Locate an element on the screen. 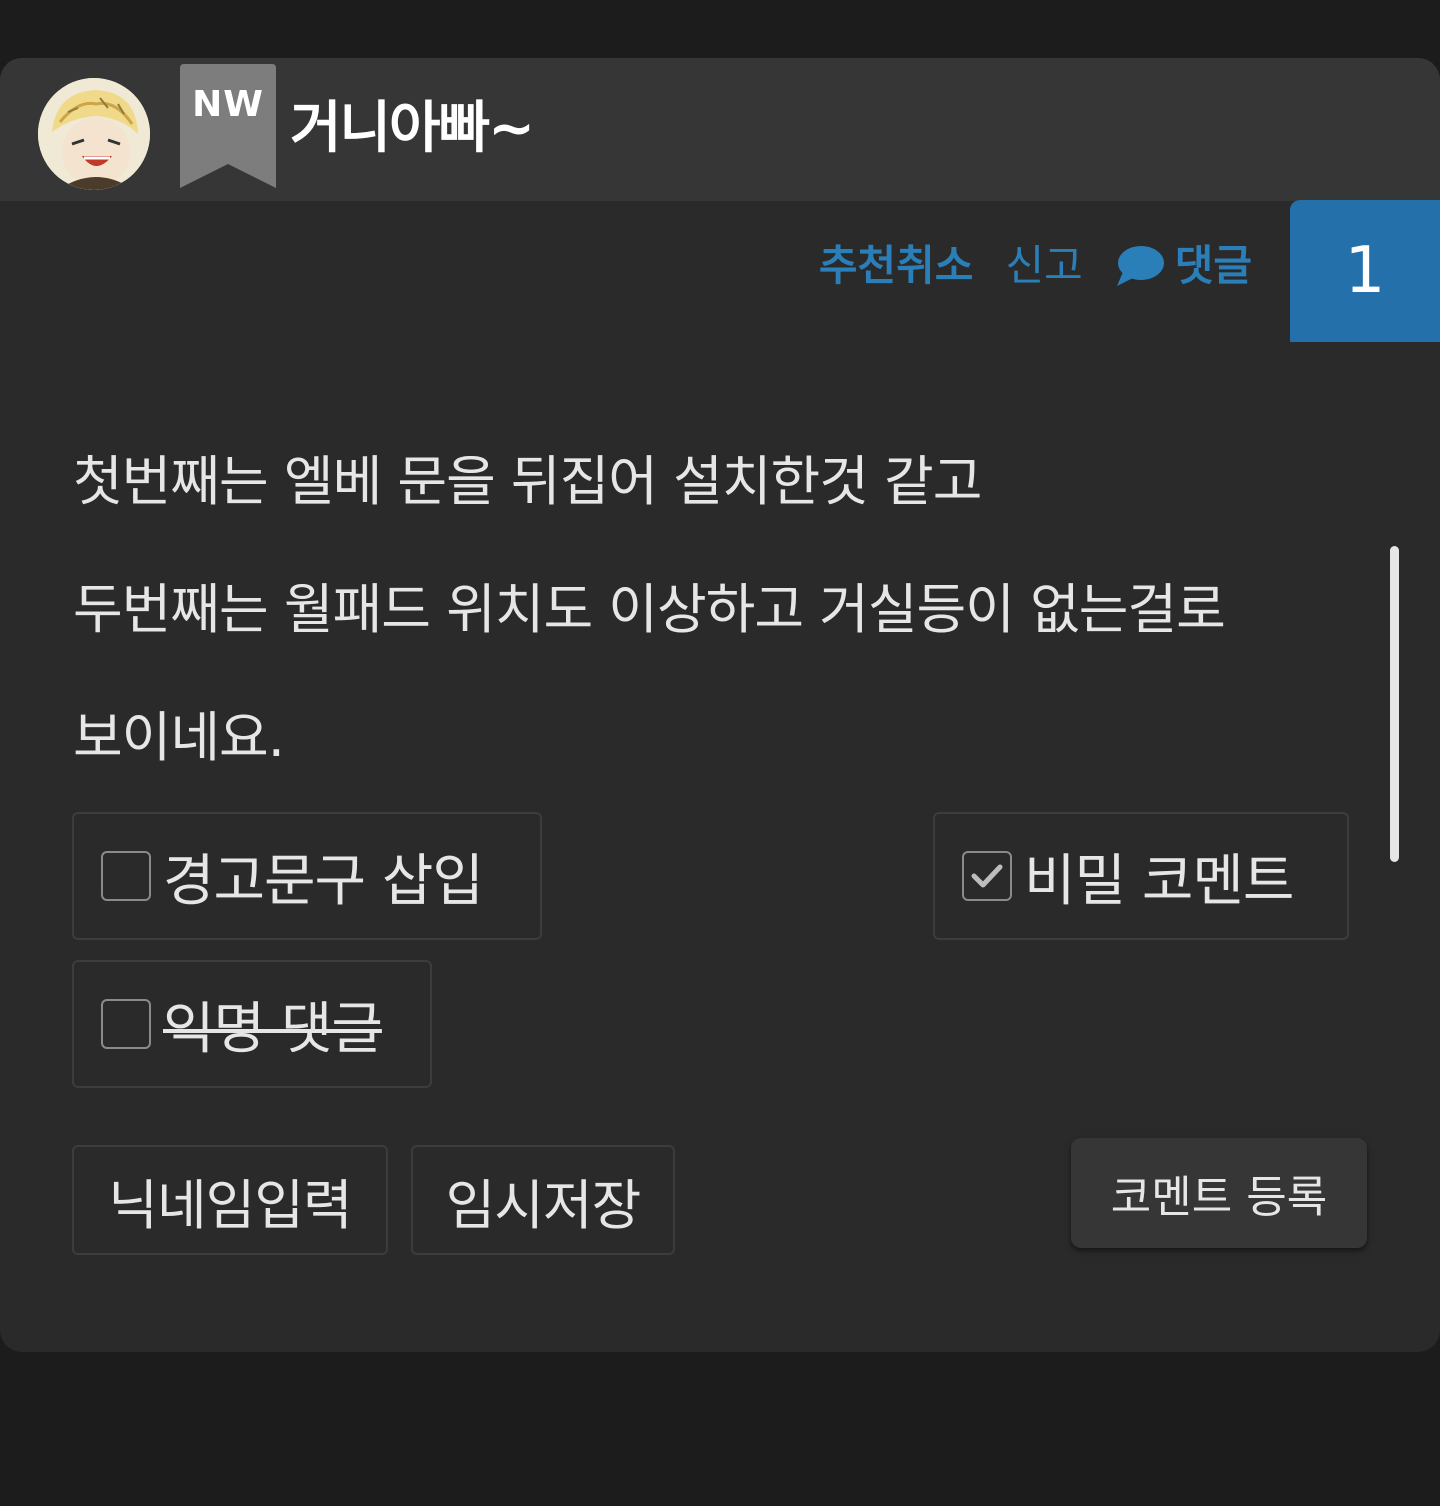 The width and height of the screenshot is (1440, 1506). secret-comment-option: 비밀 코멘트 is located at coordinates (1141, 876).